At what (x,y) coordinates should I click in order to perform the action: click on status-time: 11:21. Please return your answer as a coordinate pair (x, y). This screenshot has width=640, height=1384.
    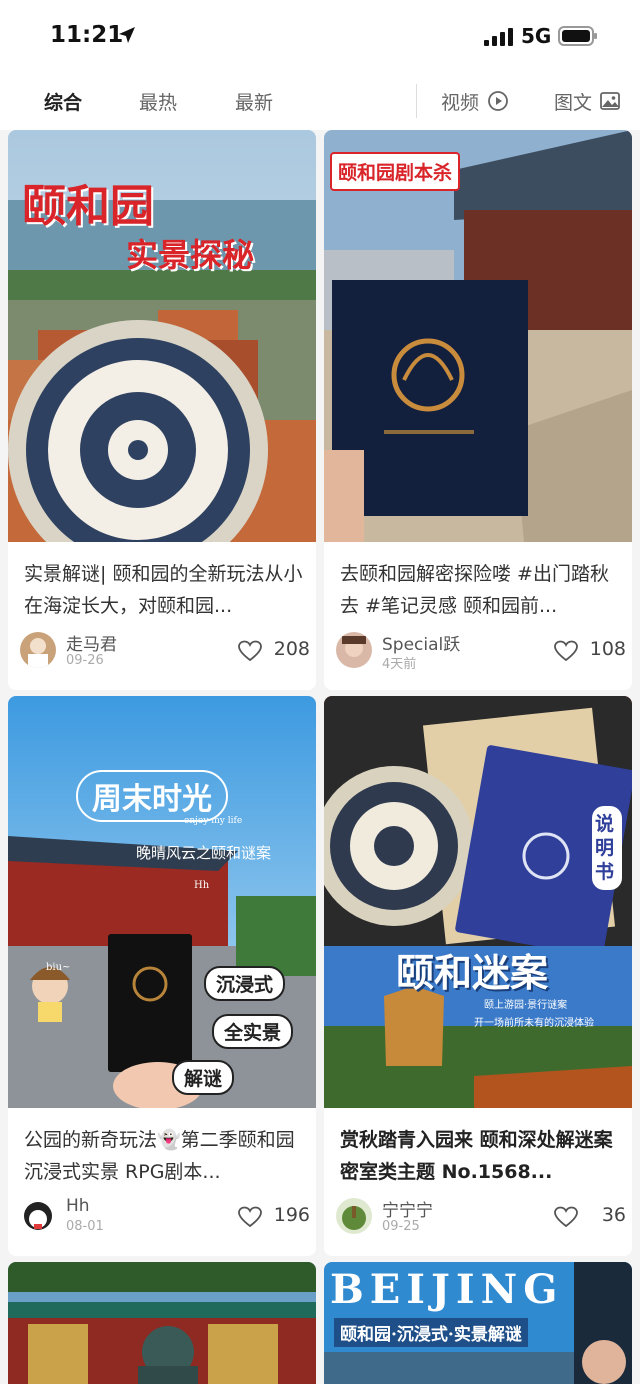
    Looking at the image, I should click on (87, 35).